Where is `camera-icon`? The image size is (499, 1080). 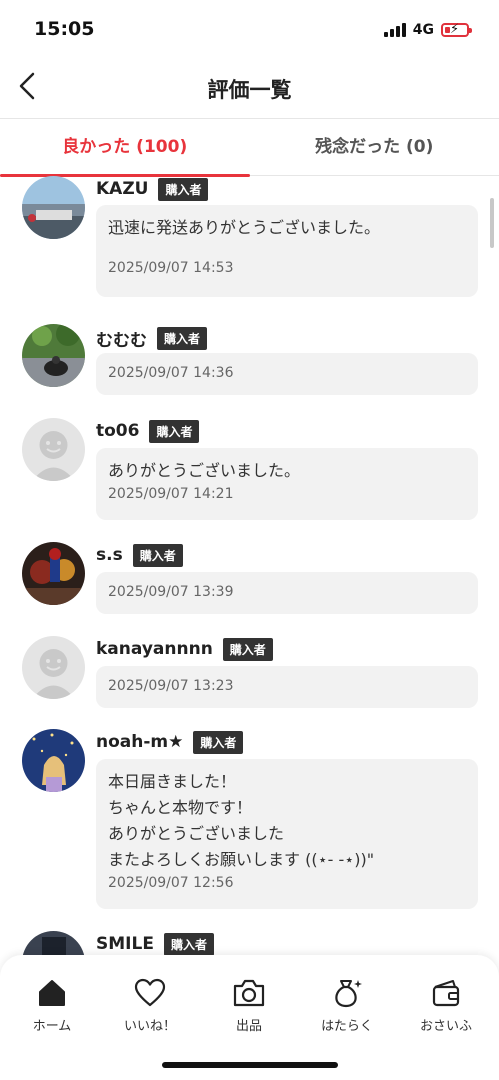 camera-icon is located at coordinates (249, 993).